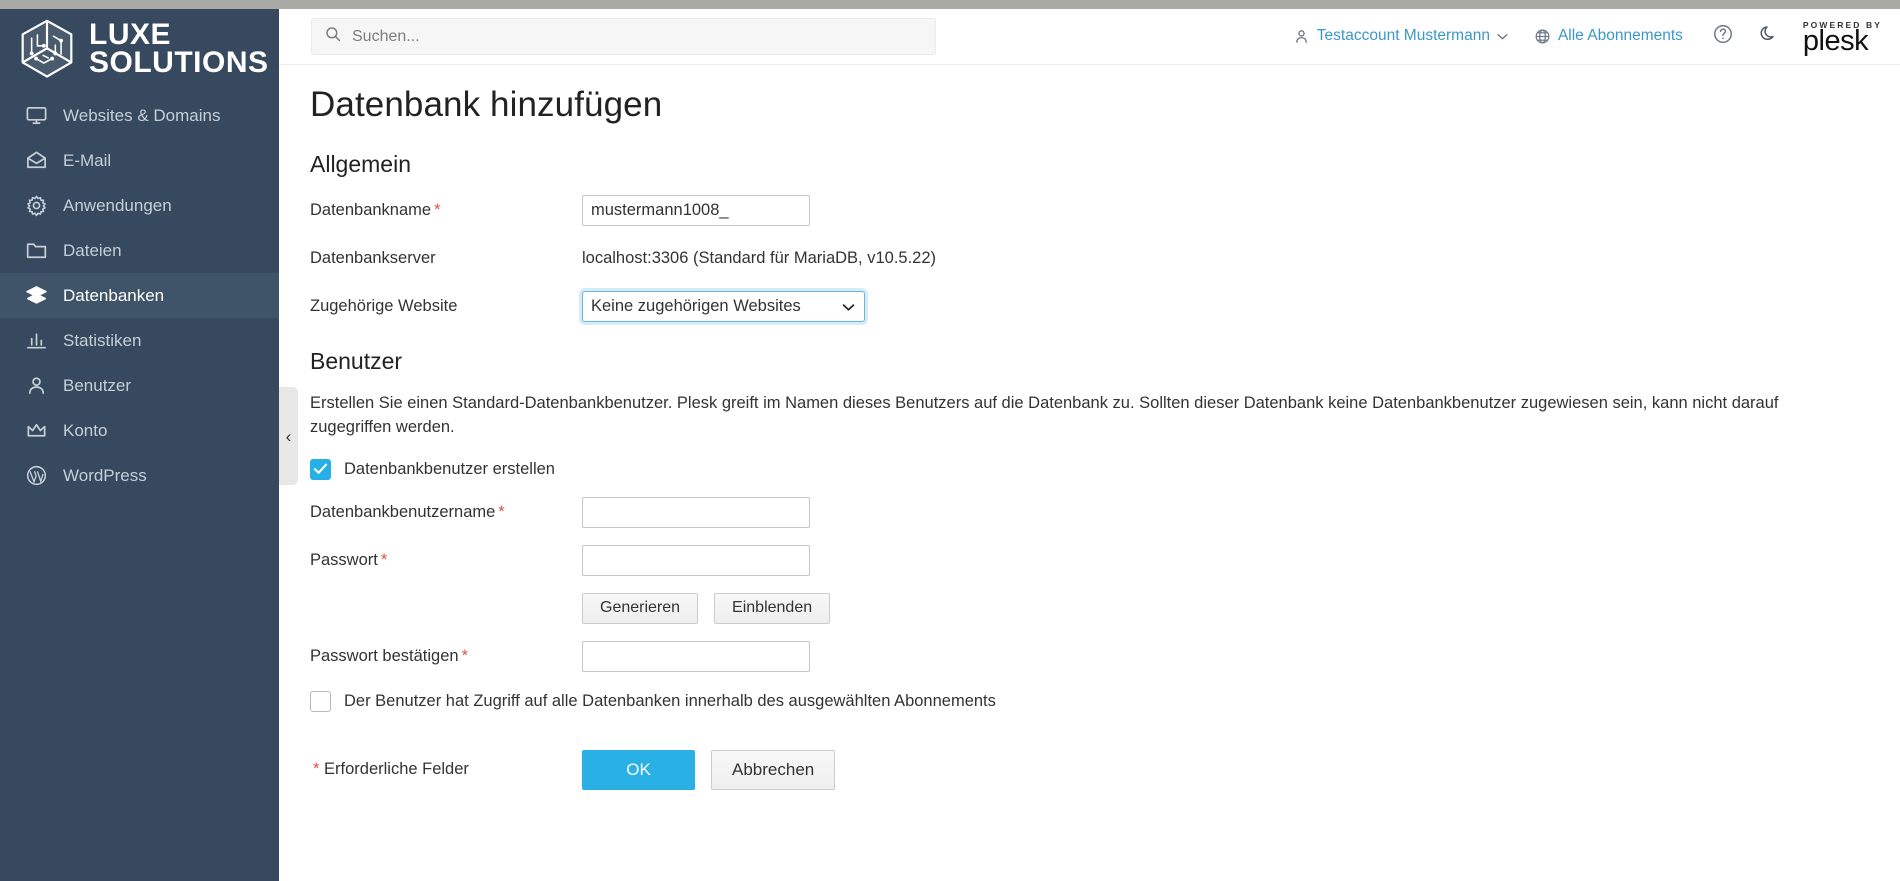  Describe the element at coordinates (97, 385) in the screenshot. I see `sidebar-item-label: Benutzer` at that location.